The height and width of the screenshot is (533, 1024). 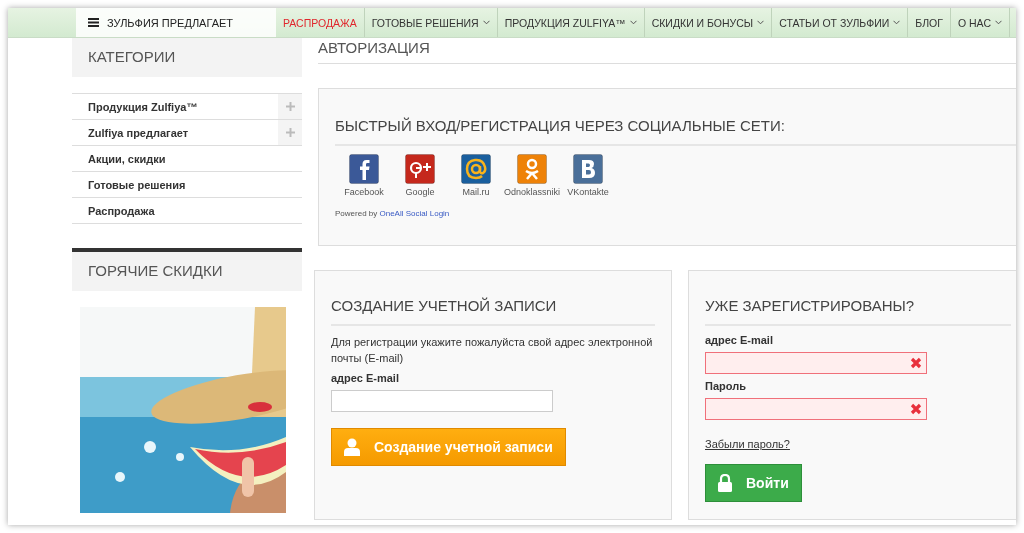 I want to click on nav-link: ПРОДУКЦИЯ ZULFIYA™, so click(x=571, y=22).